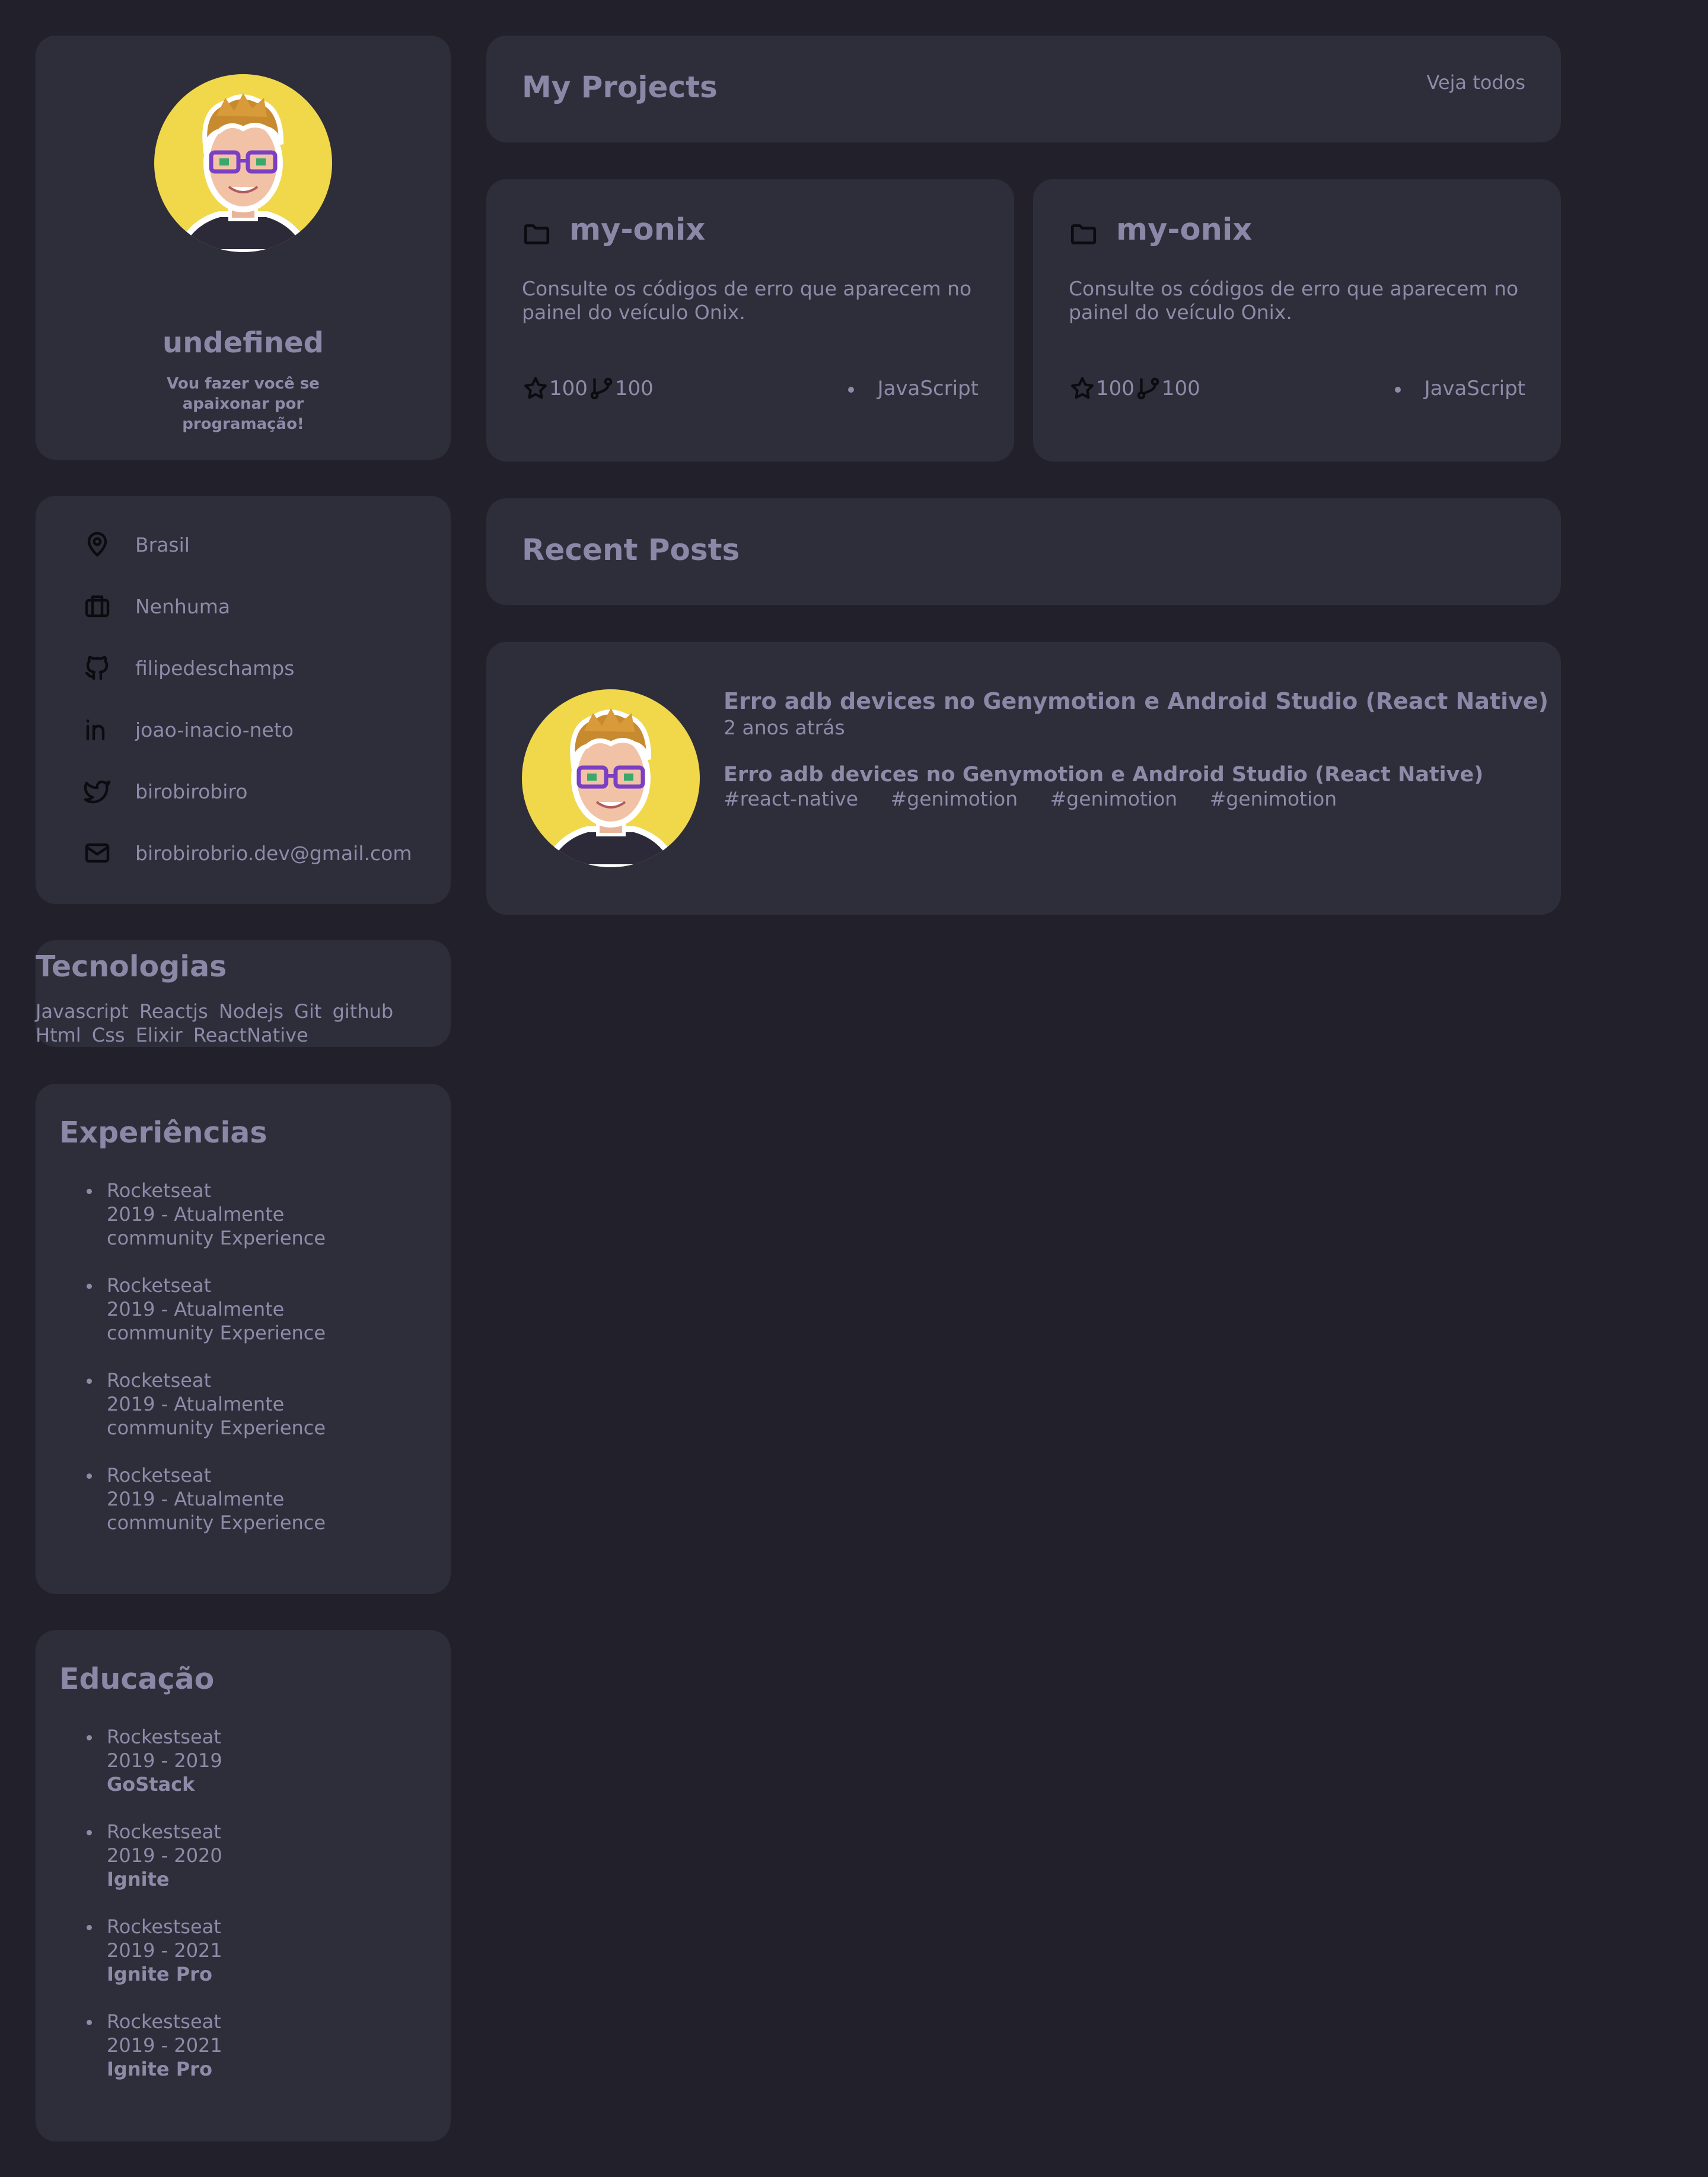  What do you see at coordinates (215, 668) in the screenshot?
I see `contact-github-label: filipedeschamps` at bounding box center [215, 668].